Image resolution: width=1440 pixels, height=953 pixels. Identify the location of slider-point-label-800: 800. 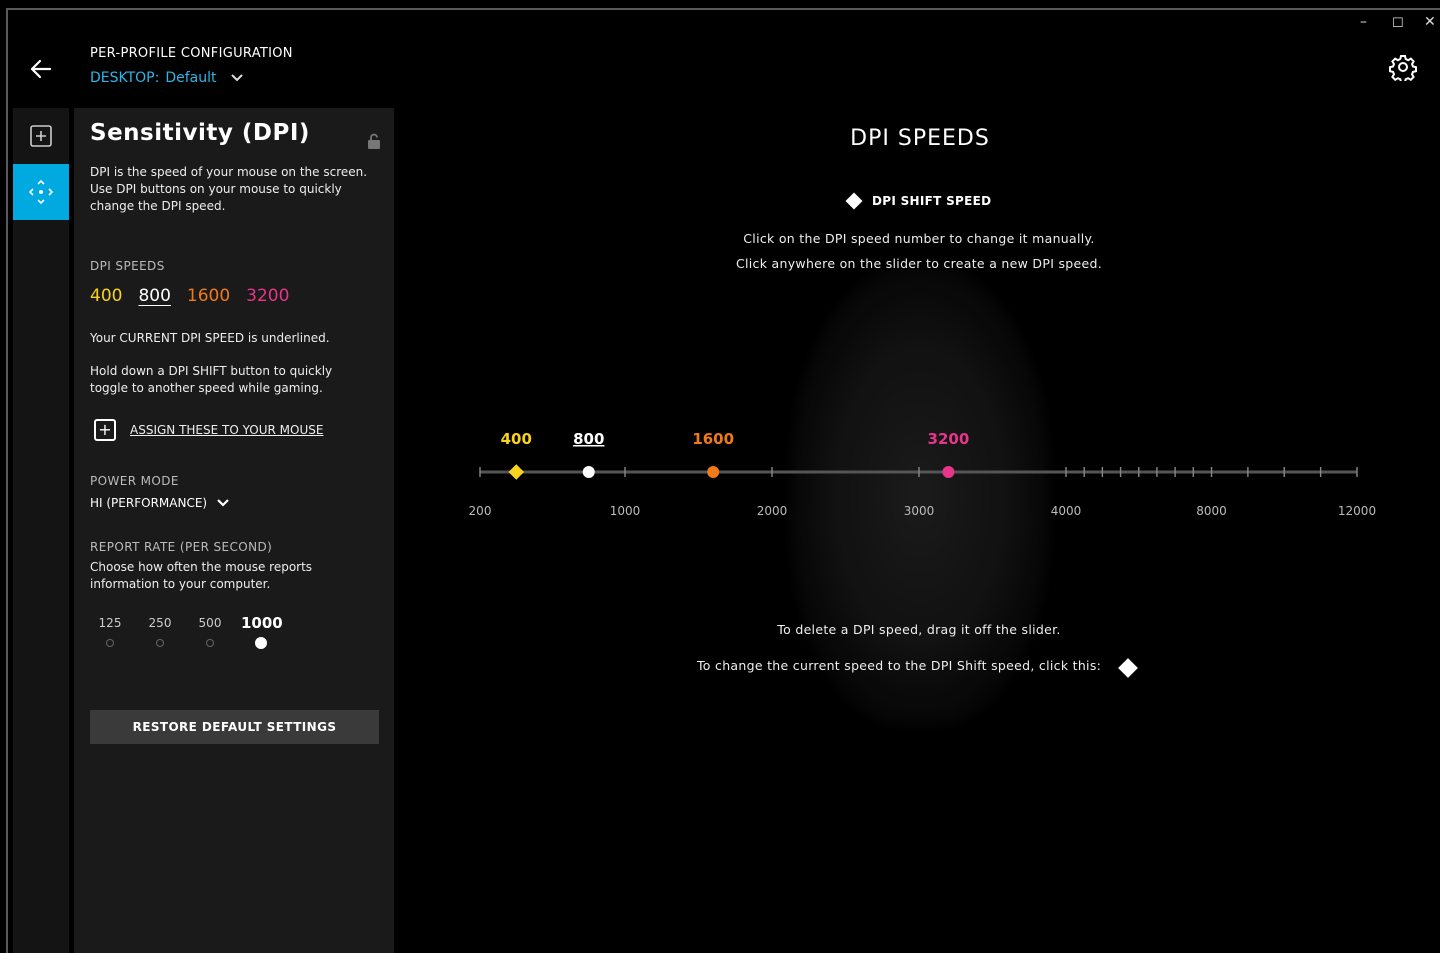
(588, 439).